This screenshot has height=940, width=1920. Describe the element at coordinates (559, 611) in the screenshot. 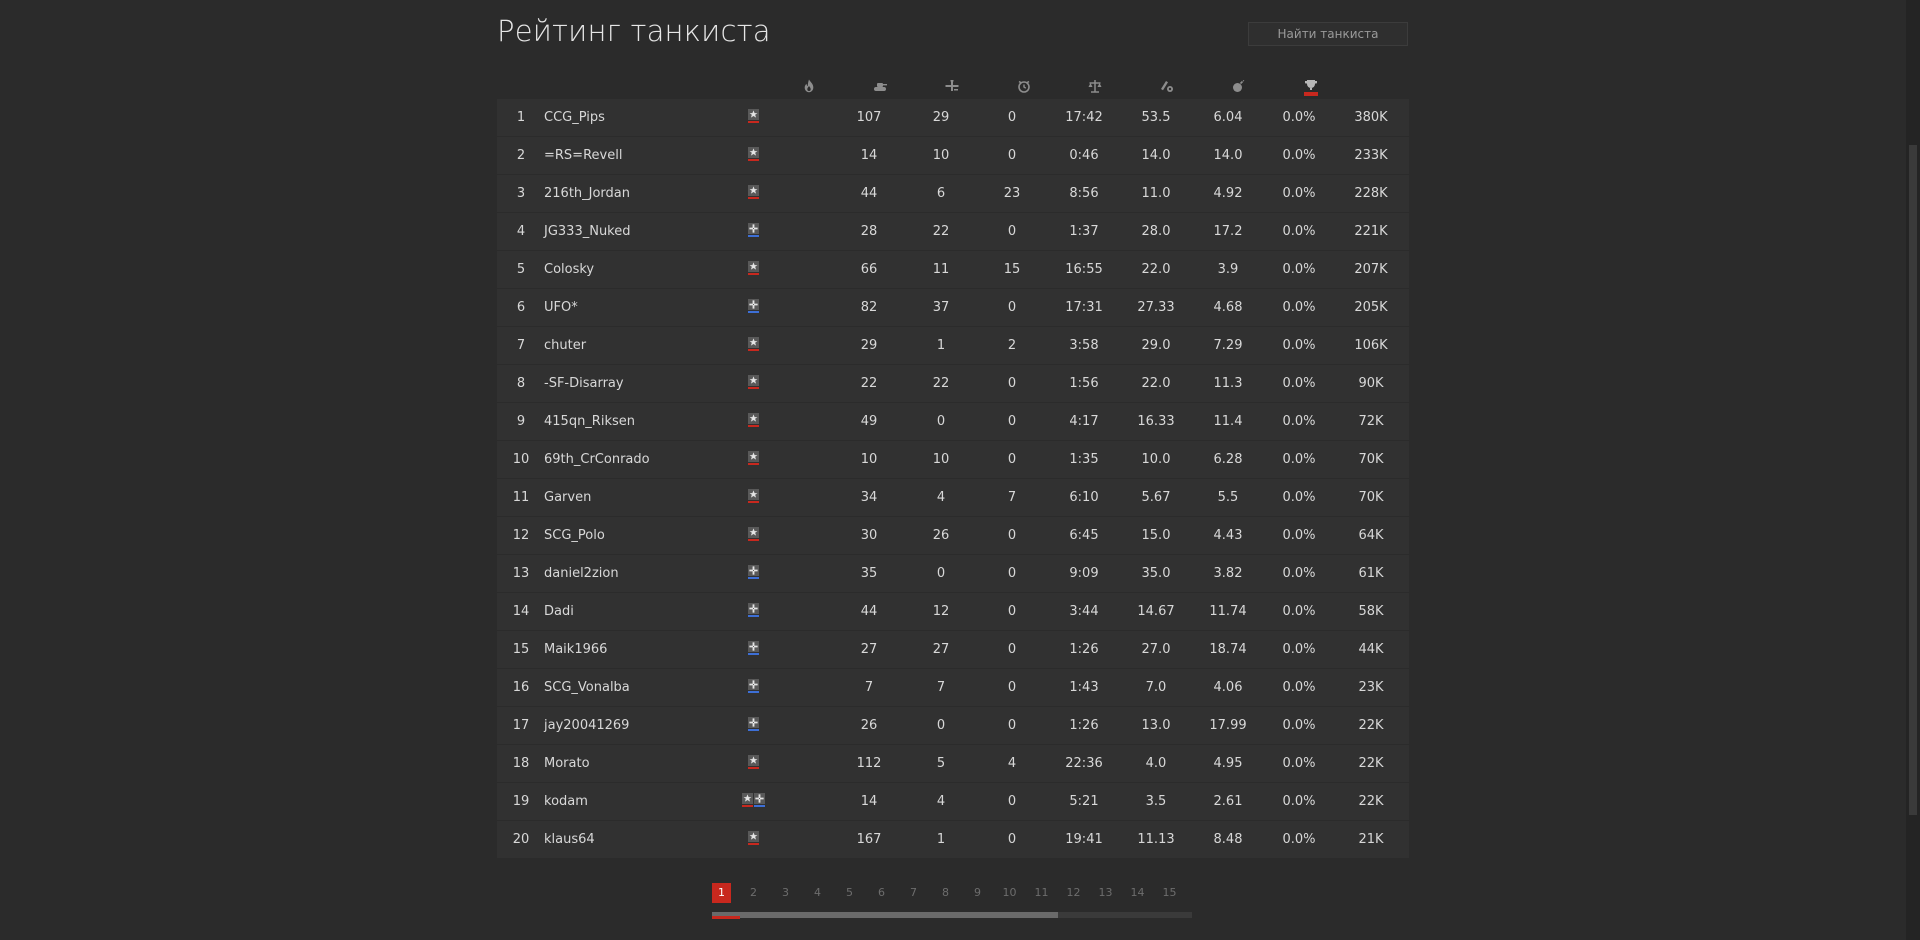

I see `player-name-link: Dadi` at that location.